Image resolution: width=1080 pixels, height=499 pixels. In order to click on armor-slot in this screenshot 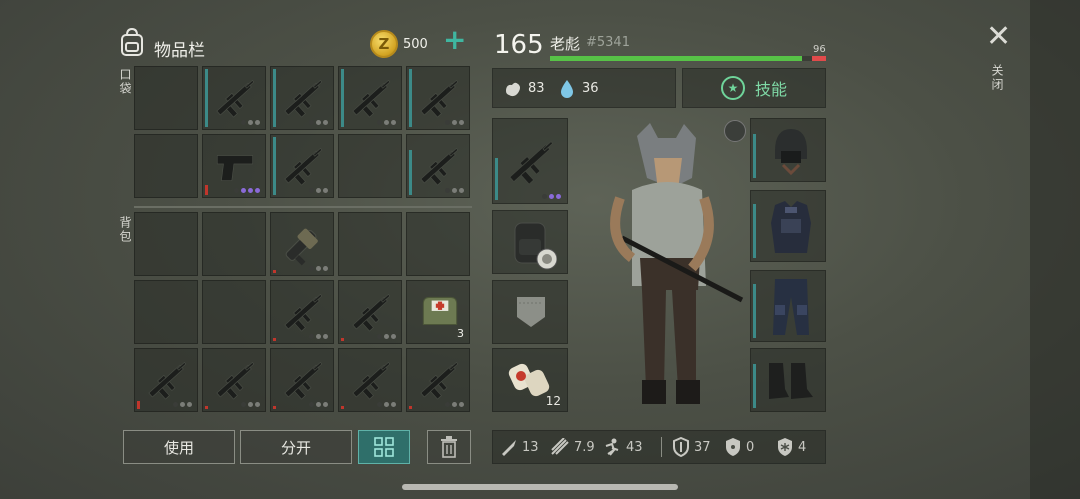, I will do `click(788, 226)`.